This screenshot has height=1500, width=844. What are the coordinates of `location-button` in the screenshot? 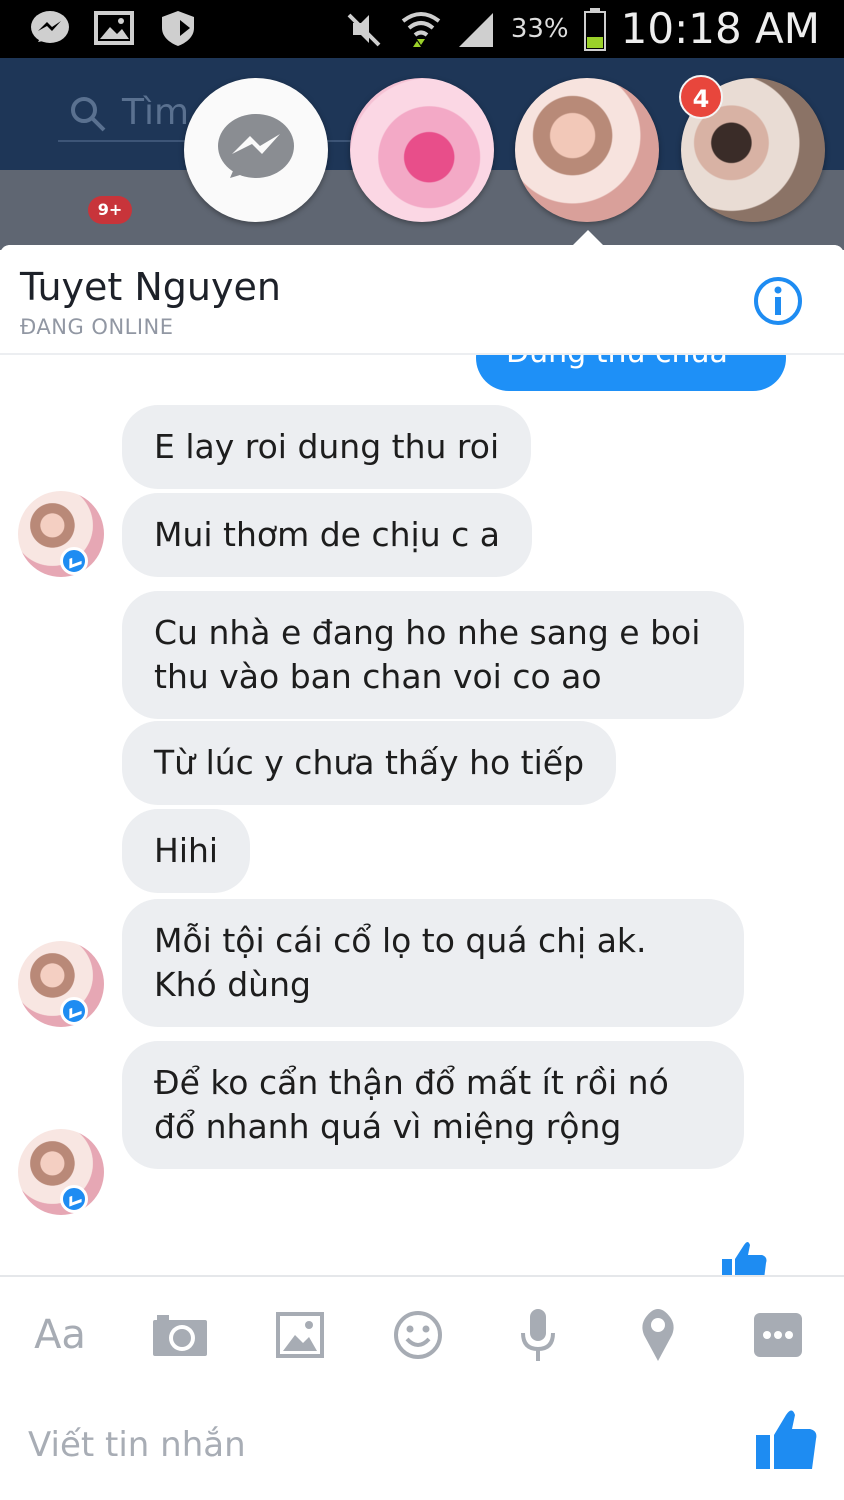 It's located at (658, 1335).